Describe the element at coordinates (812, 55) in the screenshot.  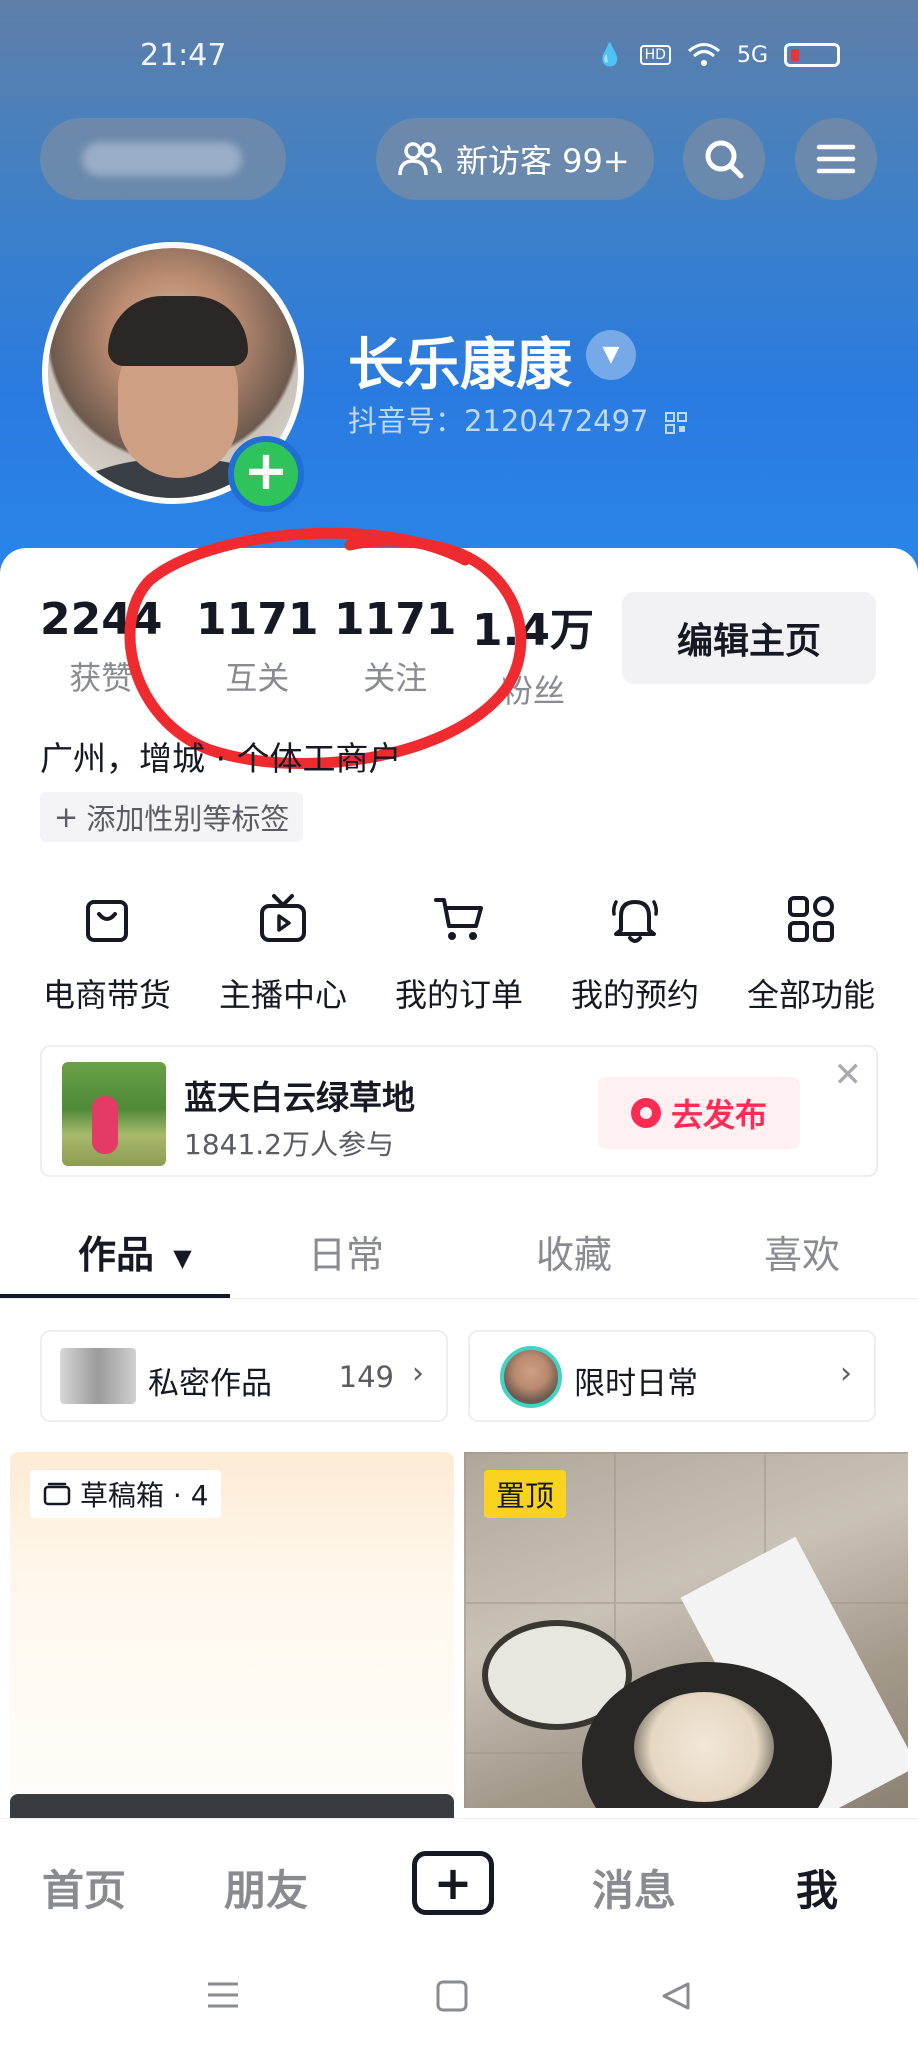
I see `battery-icon` at that location.